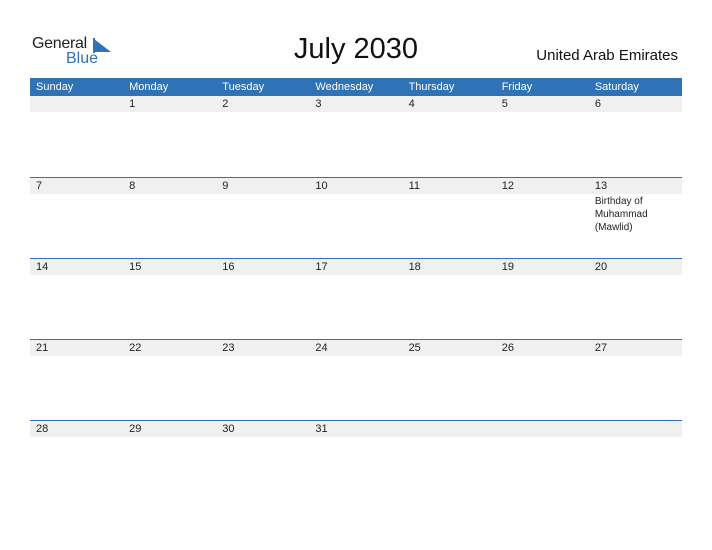  What do you see at coordinates (135, 348) in the screenshot?
I see `day-number: 22` at bounding box center [135, 348].